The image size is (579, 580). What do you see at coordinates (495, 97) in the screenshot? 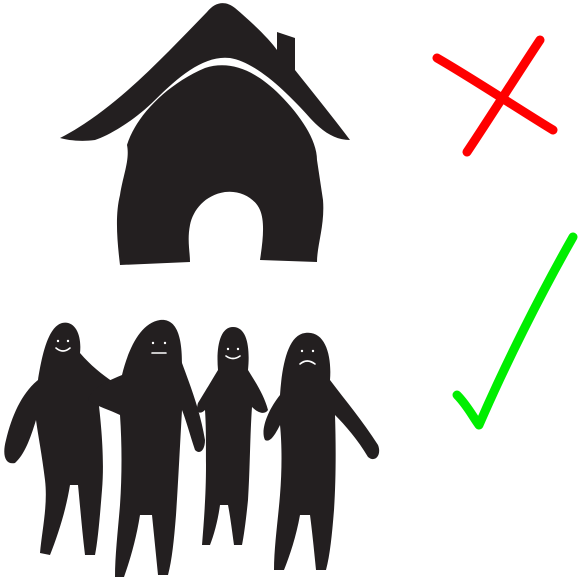
I see `cross-icon` at bounding box center [495, 97].